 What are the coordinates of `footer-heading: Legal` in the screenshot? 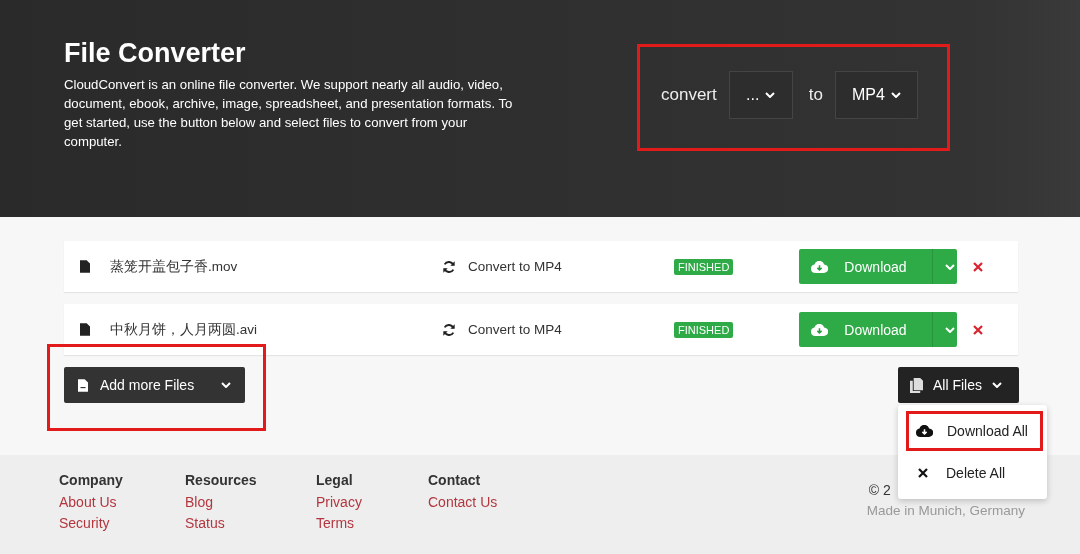 It's located at (335, 480).